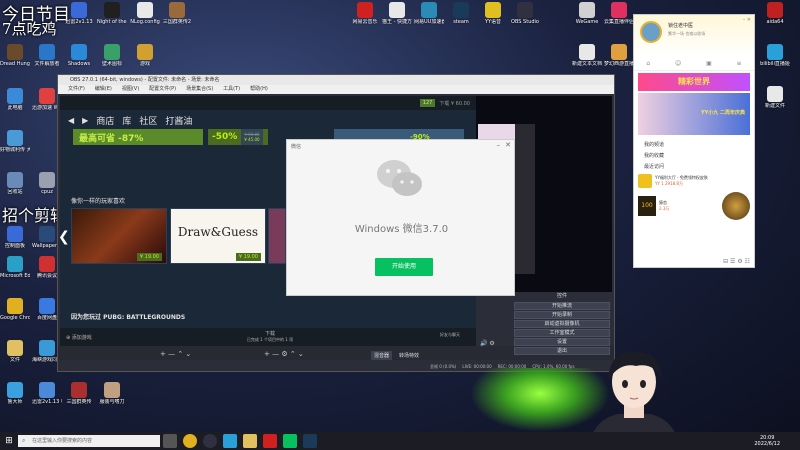  I want to click on desktop-icon-left-4: 游戏, so click(145, 55).